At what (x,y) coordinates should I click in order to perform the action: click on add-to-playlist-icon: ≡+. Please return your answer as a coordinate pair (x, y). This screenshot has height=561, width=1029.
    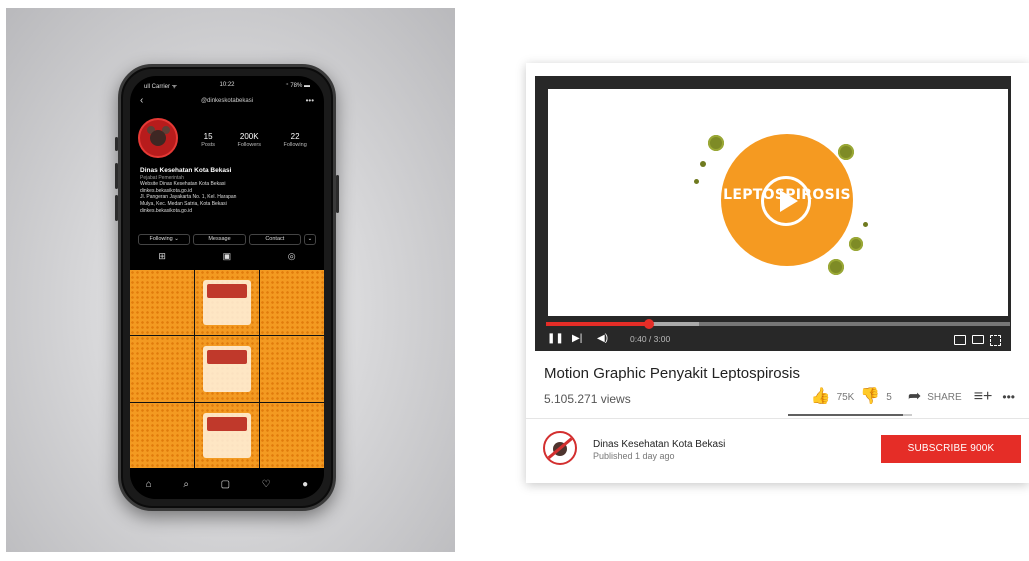
    Looking at the image, I should click on (983, 397).